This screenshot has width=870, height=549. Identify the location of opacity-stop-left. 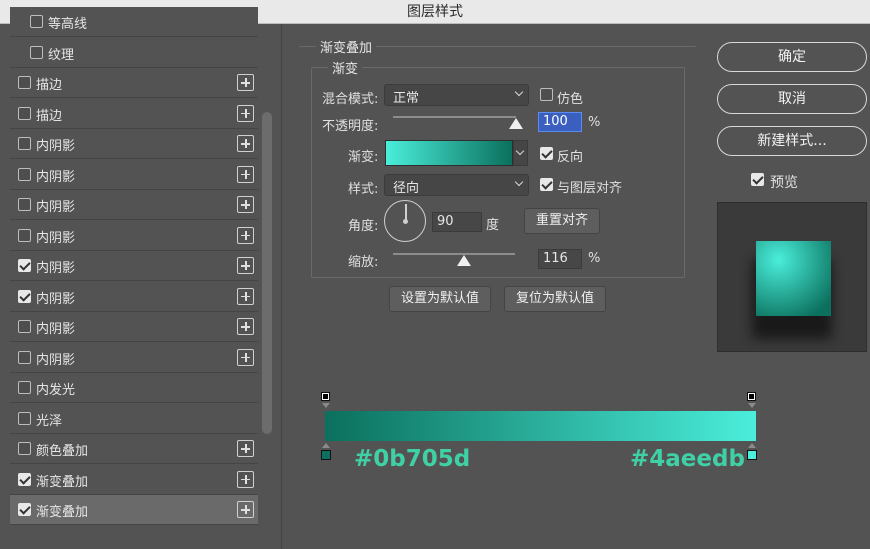
(325, 396).